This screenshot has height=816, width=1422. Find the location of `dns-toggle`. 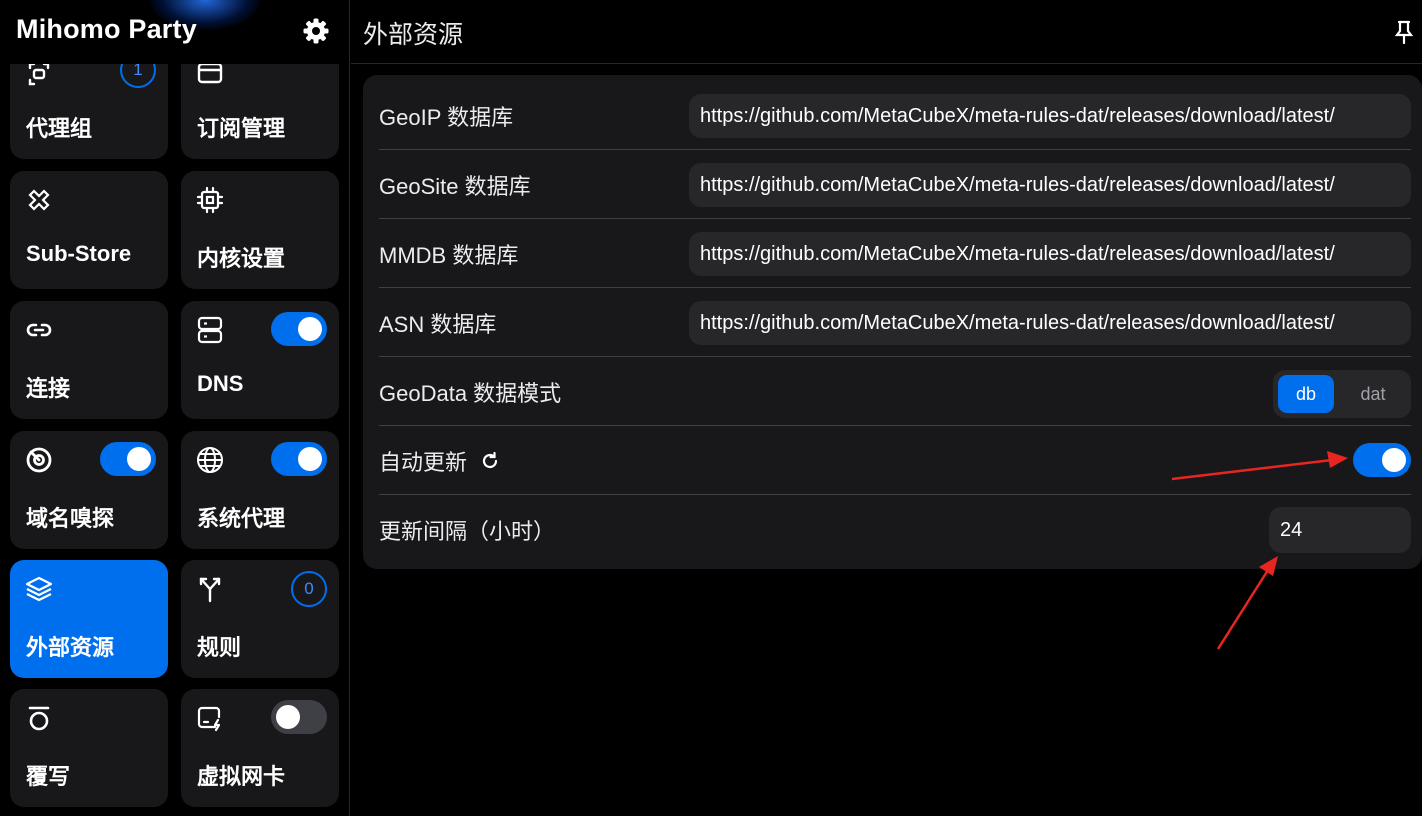

dns-toggle is located at coordinates (299, 329).